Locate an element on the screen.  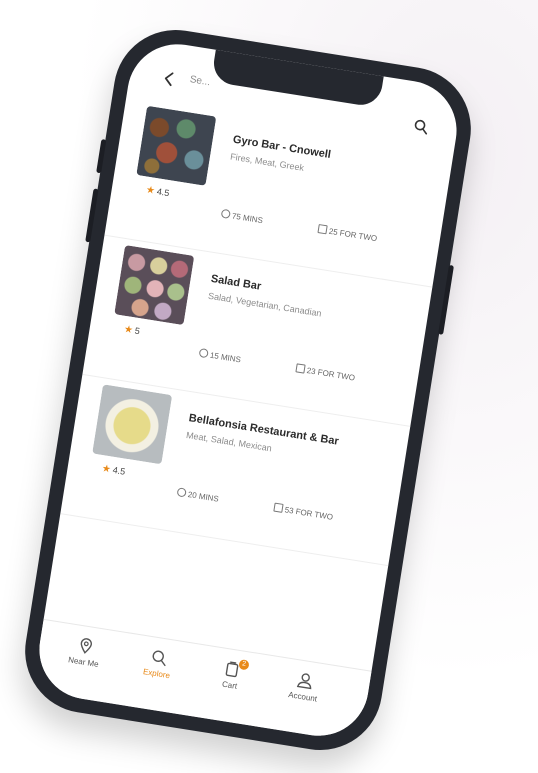
rating-value: 5 is located at coordinates (137, 331).